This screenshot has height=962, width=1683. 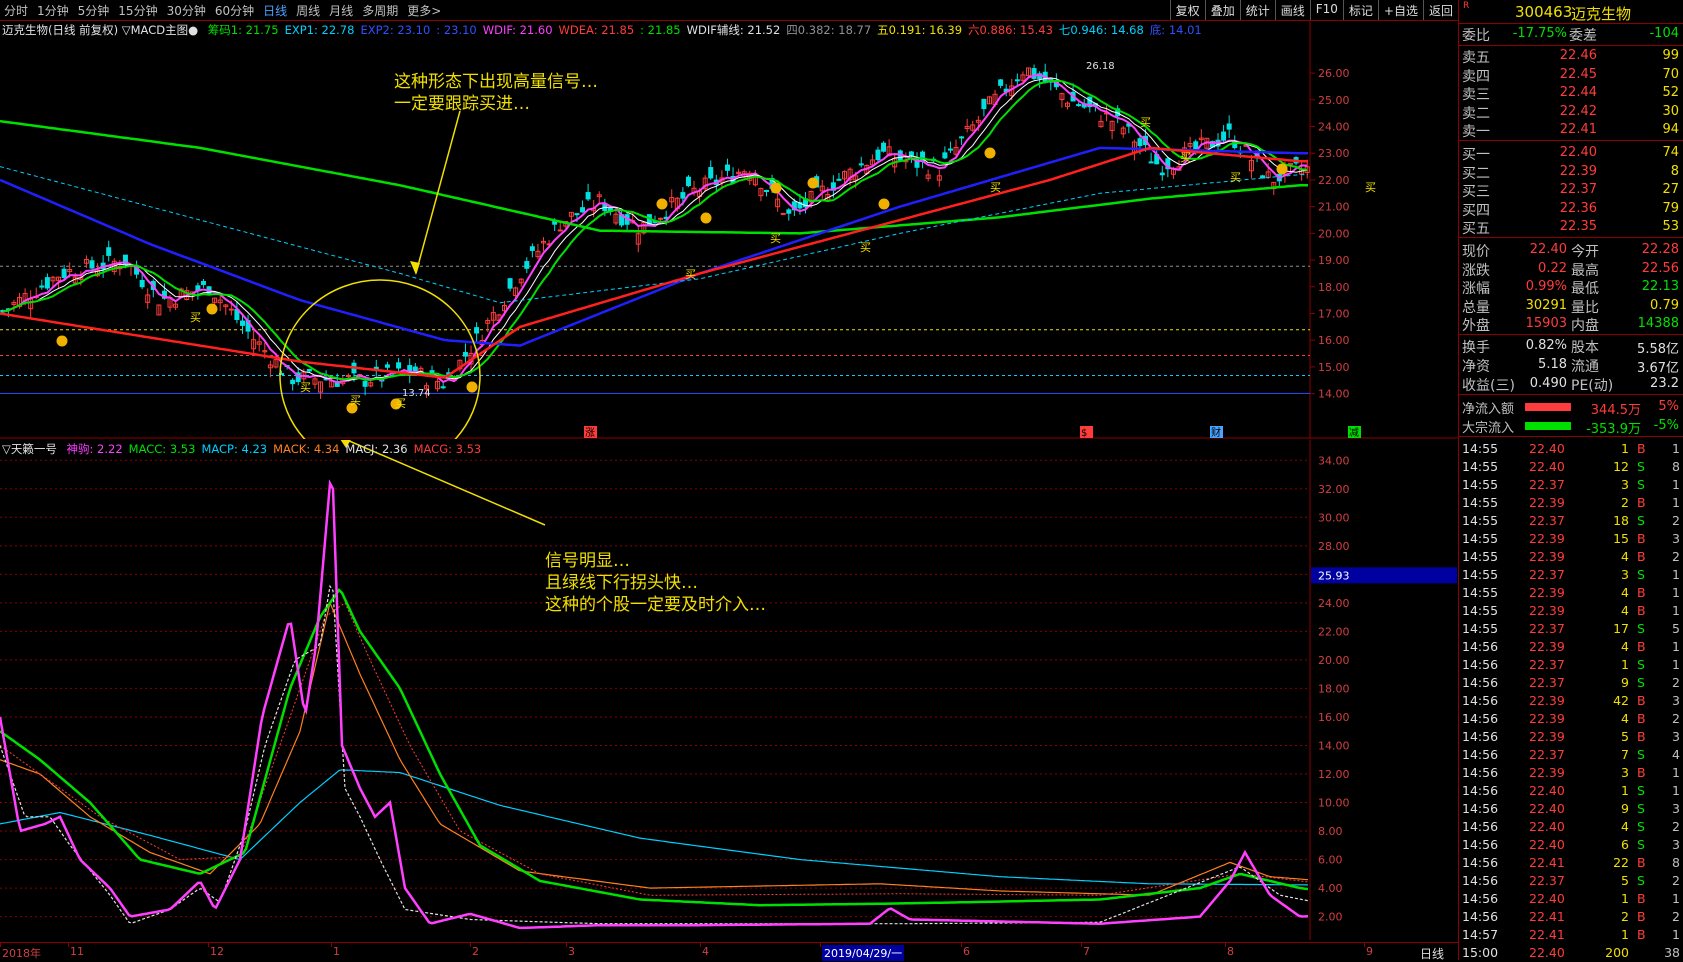 What do you see at coordinates (1571, 917) in the screenshot?
I see `tick-row-26: 14:56 22.41 2 B 2` at bounding box center [1571, 917].